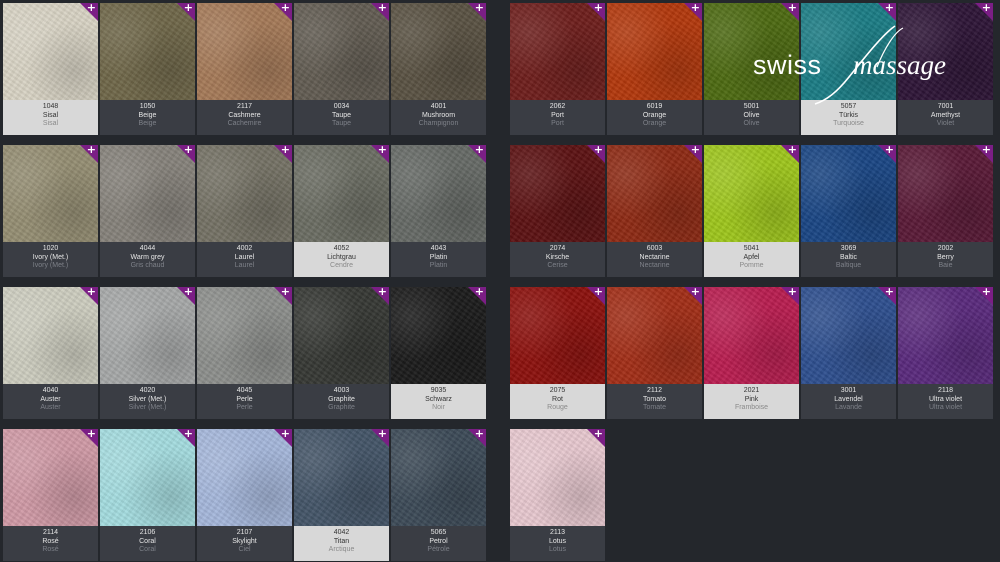 The image size is (1000, 562). I want to click on swatch-code: 2118, so click(945, 390).